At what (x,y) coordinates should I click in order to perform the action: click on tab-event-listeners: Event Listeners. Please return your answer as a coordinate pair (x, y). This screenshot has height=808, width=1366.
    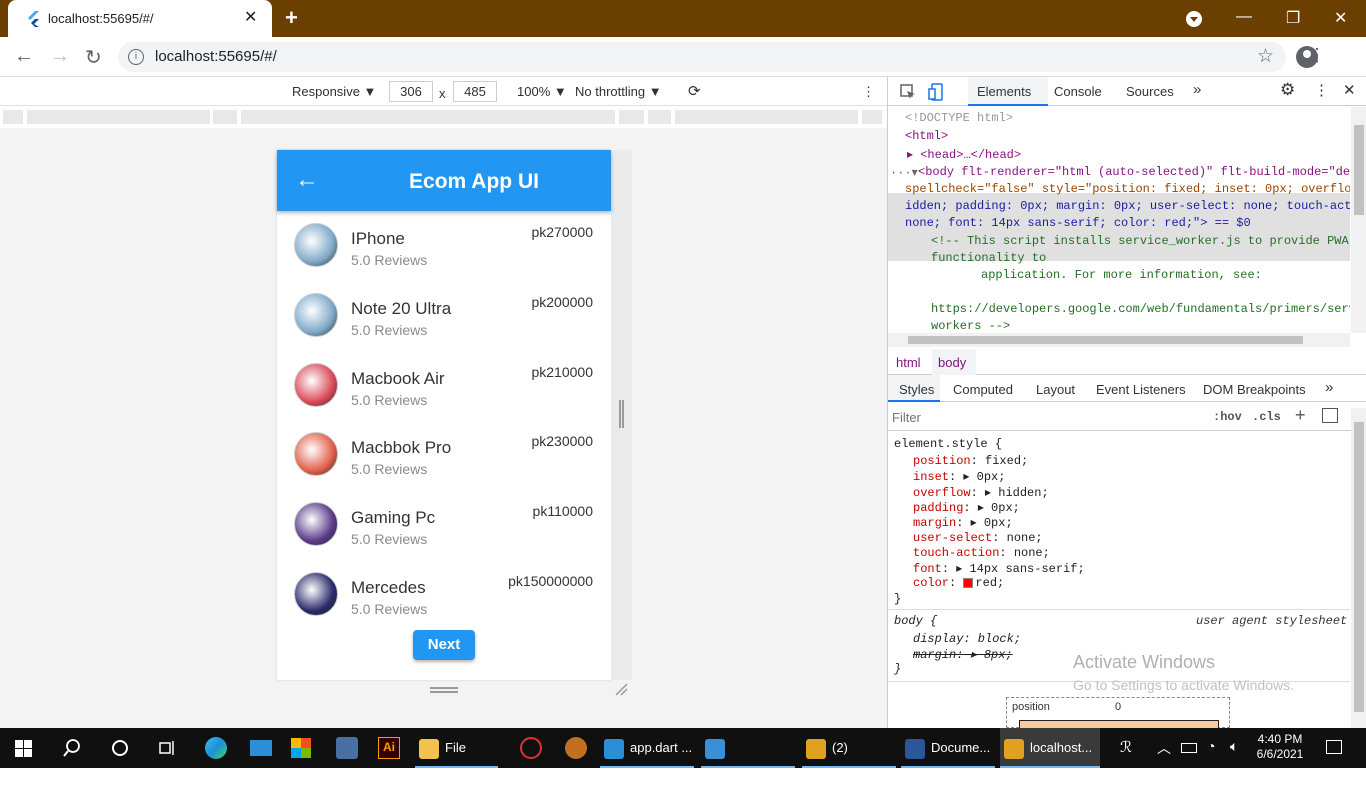
    Looking at the image, I should click on (1141, 389).